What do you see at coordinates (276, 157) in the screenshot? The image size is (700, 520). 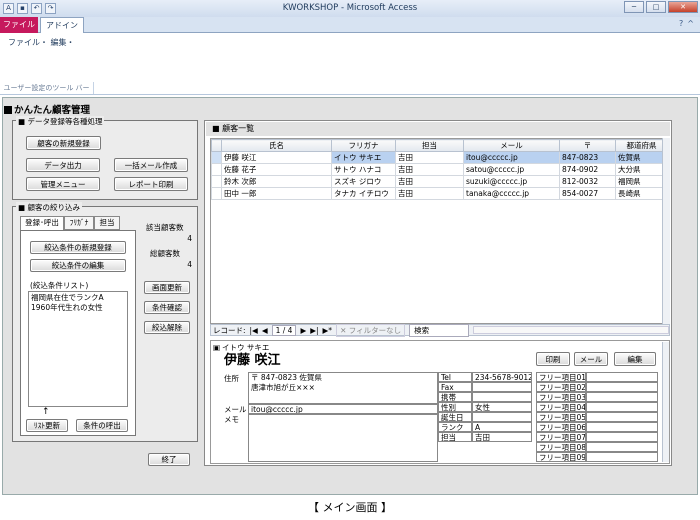 I see `table-cell: 伊藤 咲江` at bounding box center [276, 157].